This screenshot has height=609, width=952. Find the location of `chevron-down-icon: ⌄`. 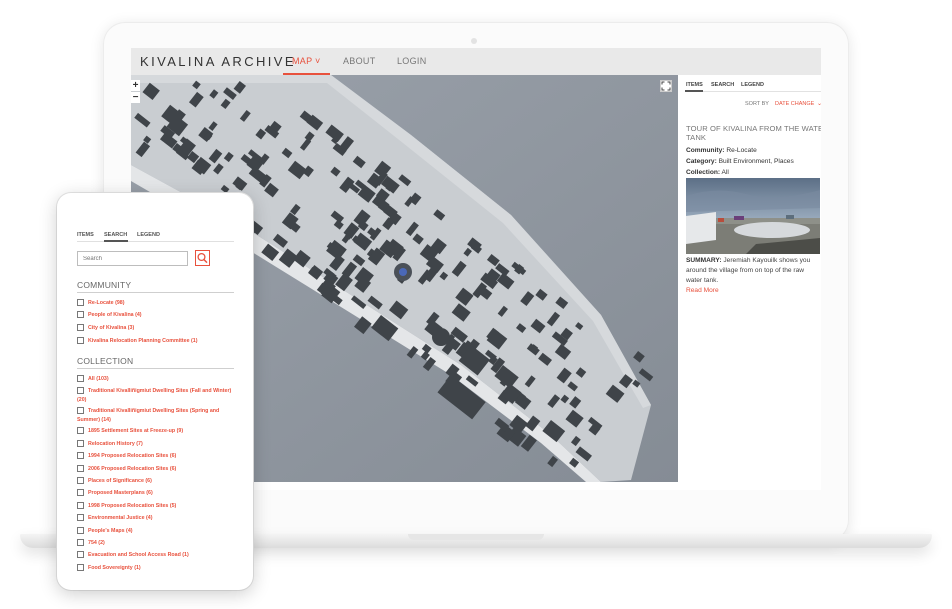

chevron-down-icon: ⌄ is located at coordinates (819, 103).